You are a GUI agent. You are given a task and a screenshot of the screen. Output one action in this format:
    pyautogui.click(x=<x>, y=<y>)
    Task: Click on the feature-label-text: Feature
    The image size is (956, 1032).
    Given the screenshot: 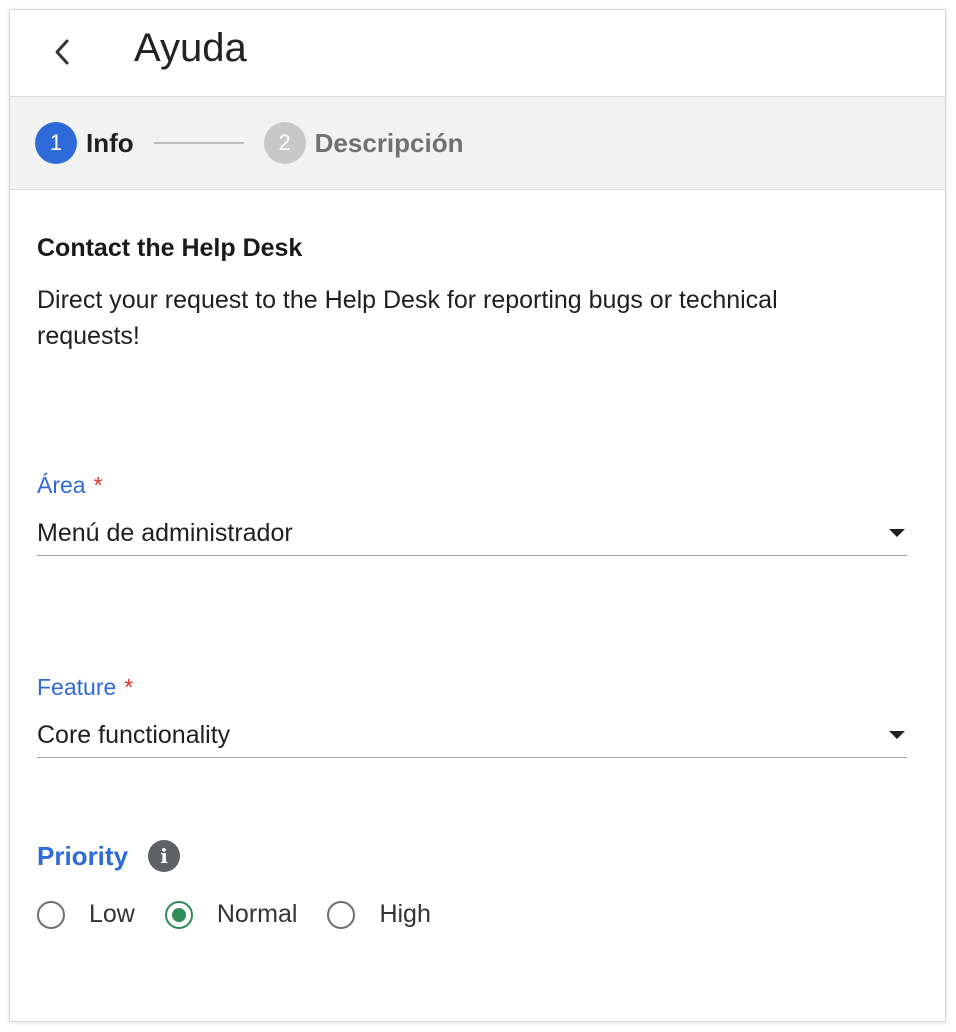 What is the action you would take?
    pyautogui.click(x=77, y=687)
    